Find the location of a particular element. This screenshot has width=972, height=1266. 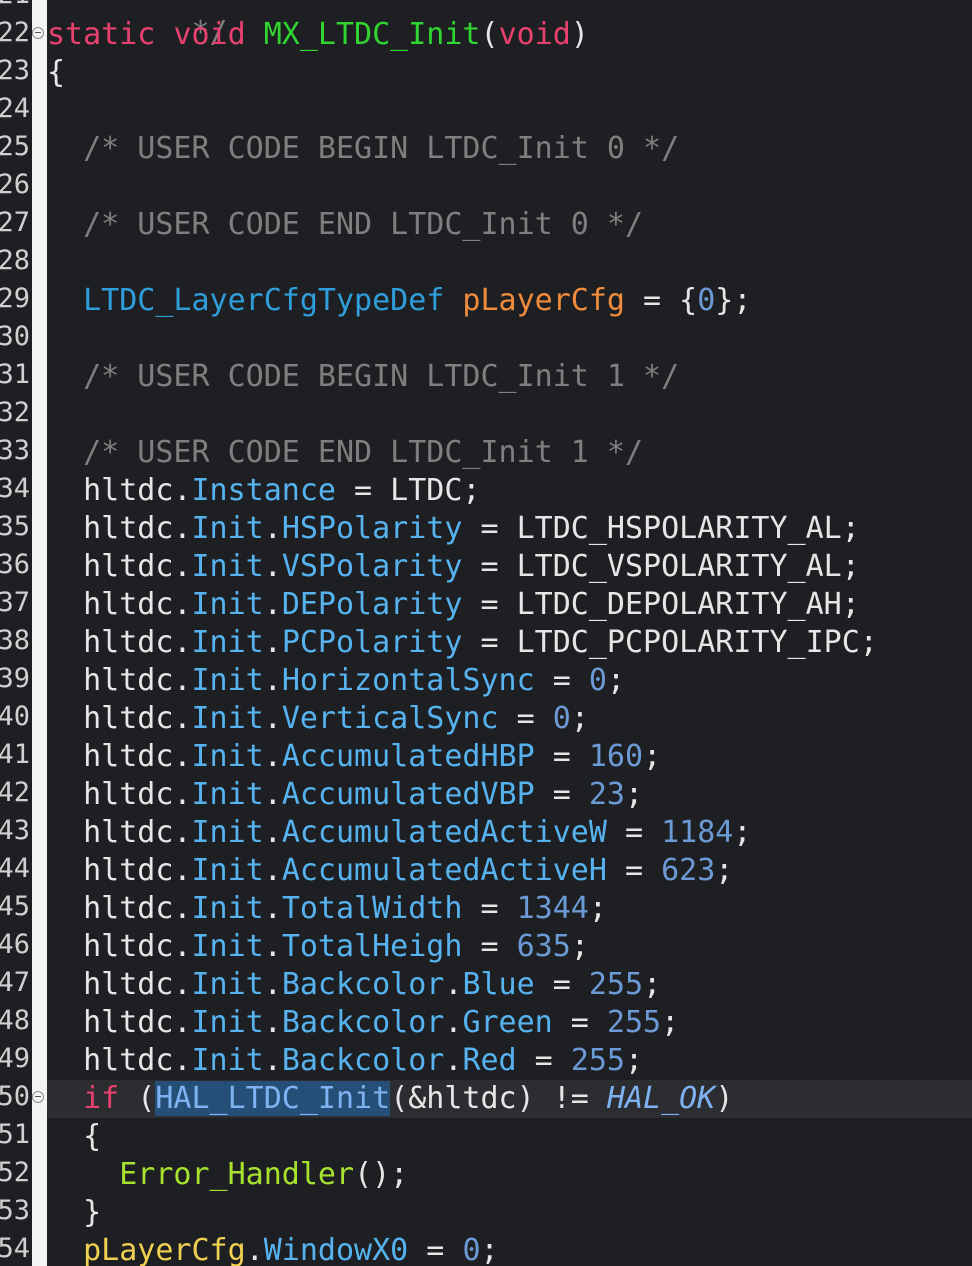

code-line-45: hltdc.Init.TotalWidth = 1344; is located at coordinates (509, 909).